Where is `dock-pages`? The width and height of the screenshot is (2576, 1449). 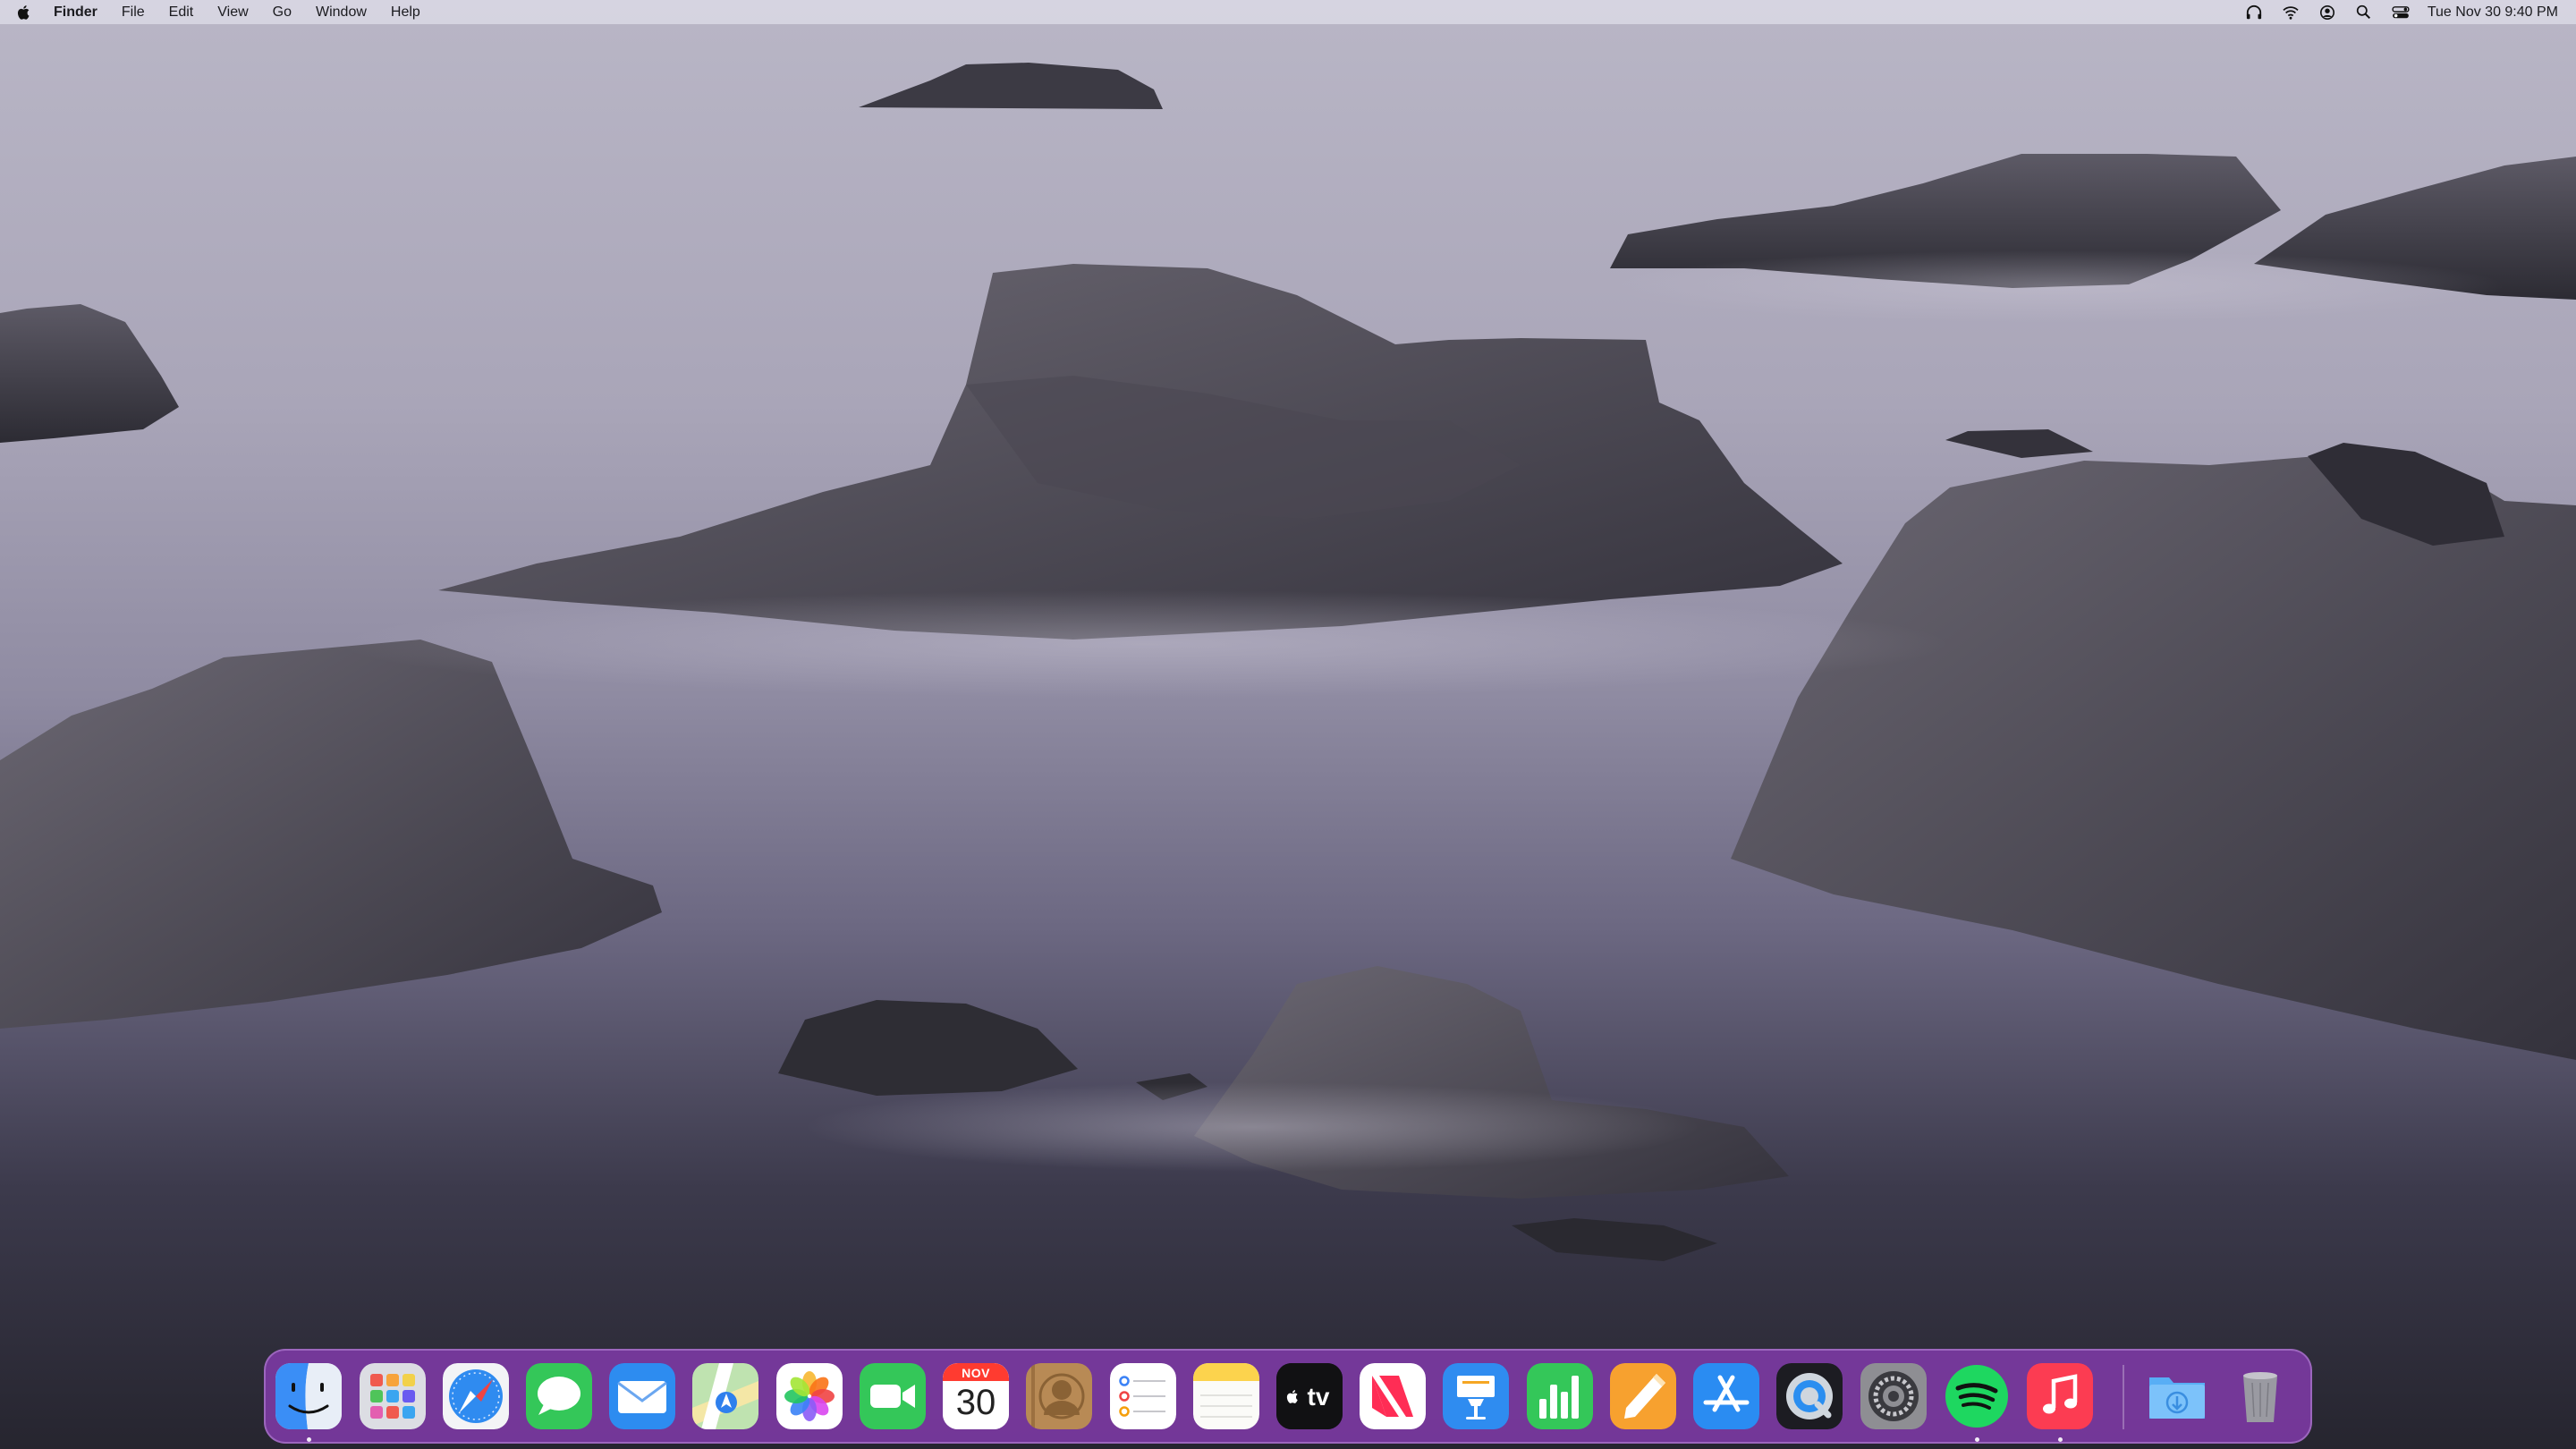 dock-pages is located at coordinates (1643, 1396).